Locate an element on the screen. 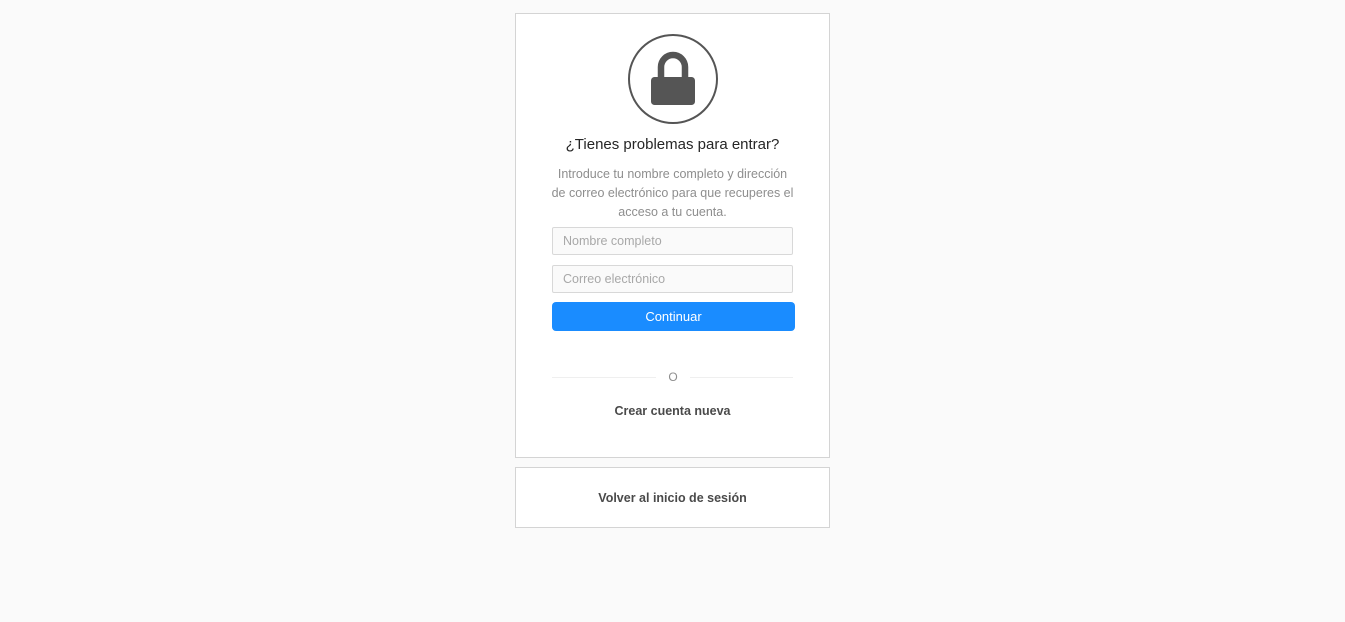 This screenshot has width=1345, height=622. back-to-login-card: Volver al inicio de sesión is located at coordinates (672, 497).